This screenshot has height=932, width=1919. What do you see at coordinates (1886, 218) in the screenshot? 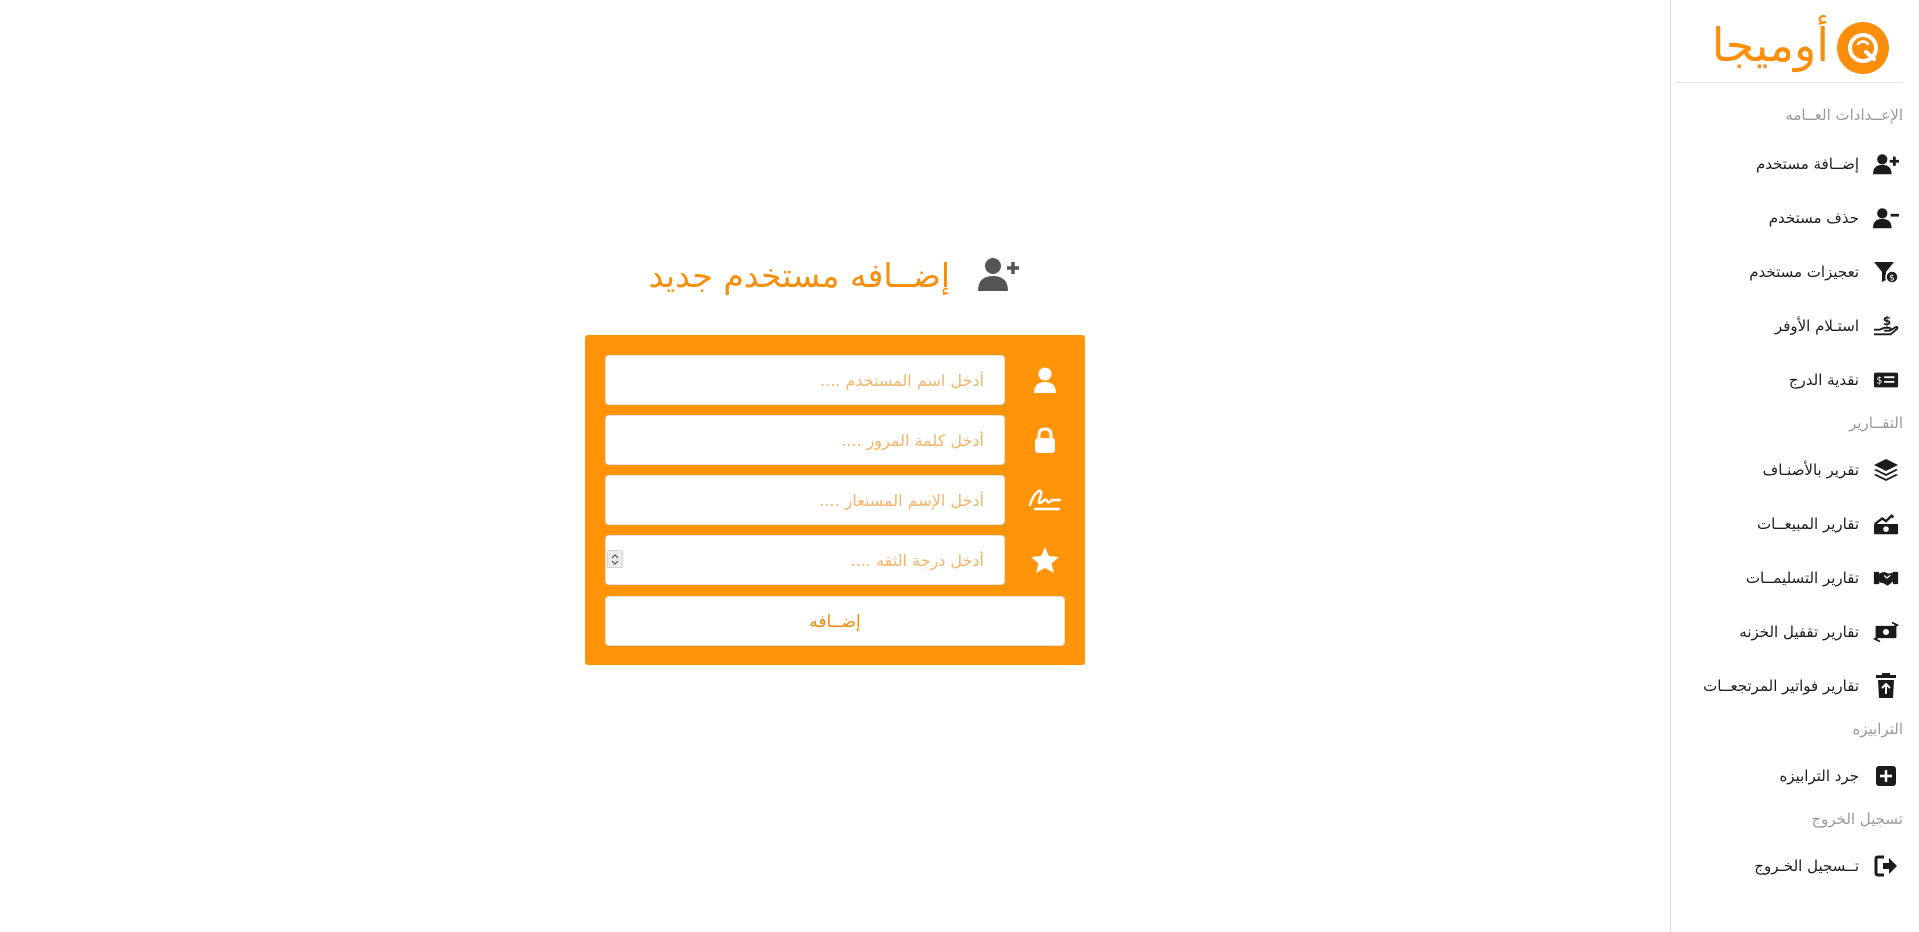
I see `user-minus-icon` at bounding box center [1886, 218].